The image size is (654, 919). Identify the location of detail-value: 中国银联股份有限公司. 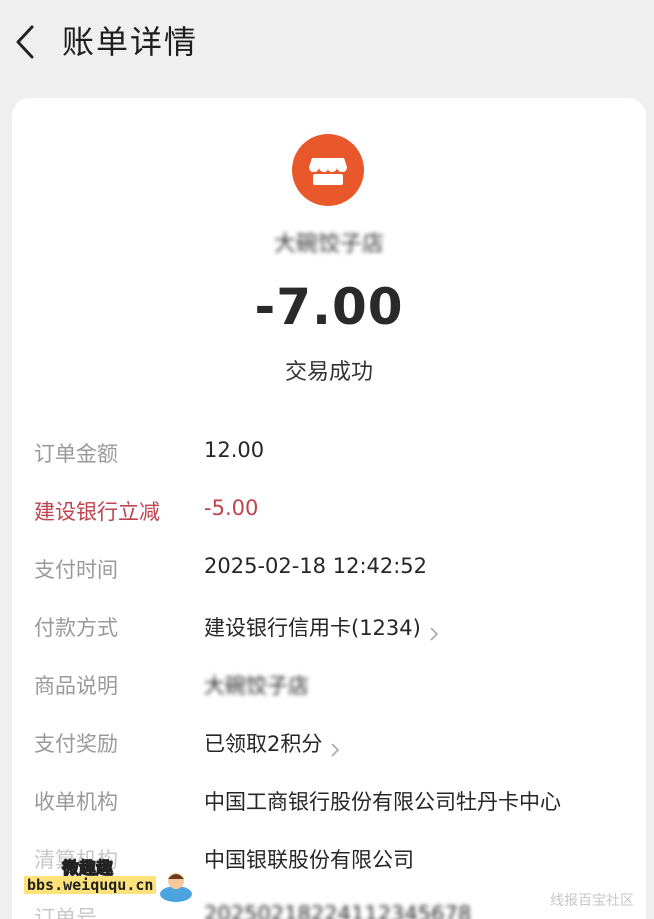
(309, 860).